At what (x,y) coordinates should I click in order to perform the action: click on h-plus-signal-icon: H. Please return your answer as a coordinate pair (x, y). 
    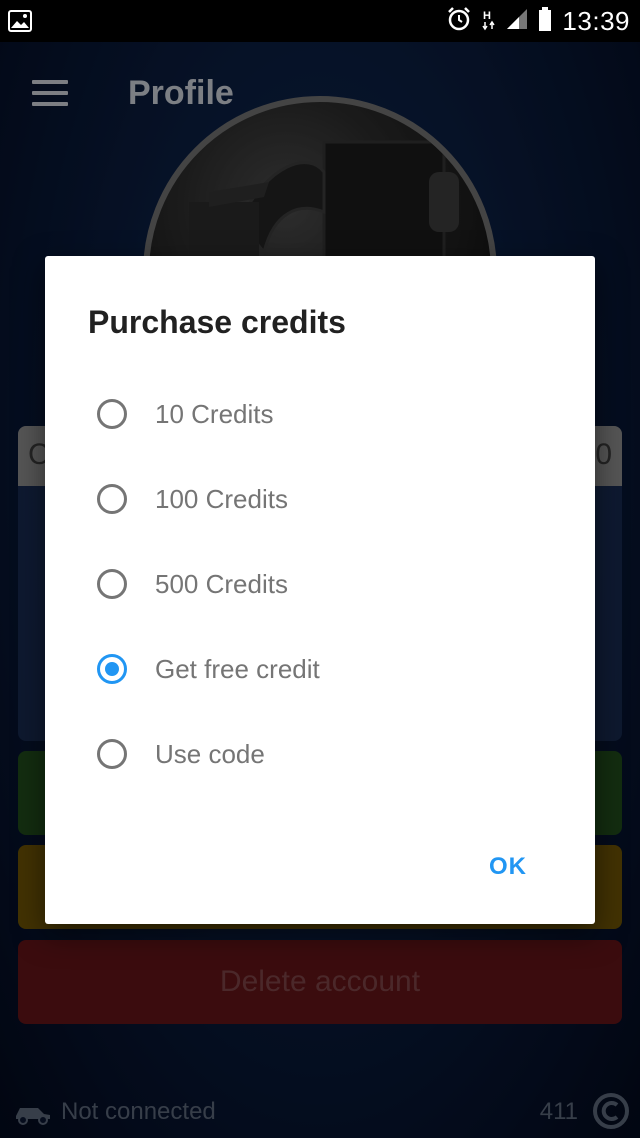
    Looking at the image, I should click on (489, 21).